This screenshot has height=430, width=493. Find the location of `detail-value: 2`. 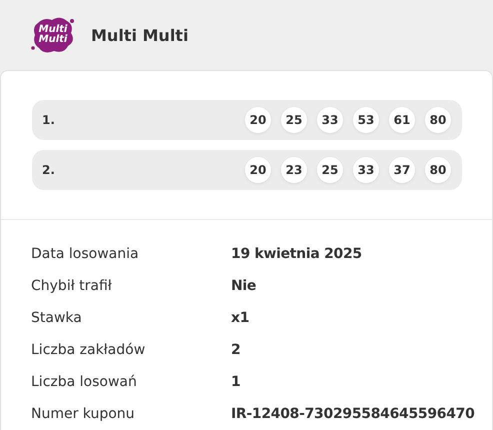

detail-value: 2 is located at coordinates (236, 350).